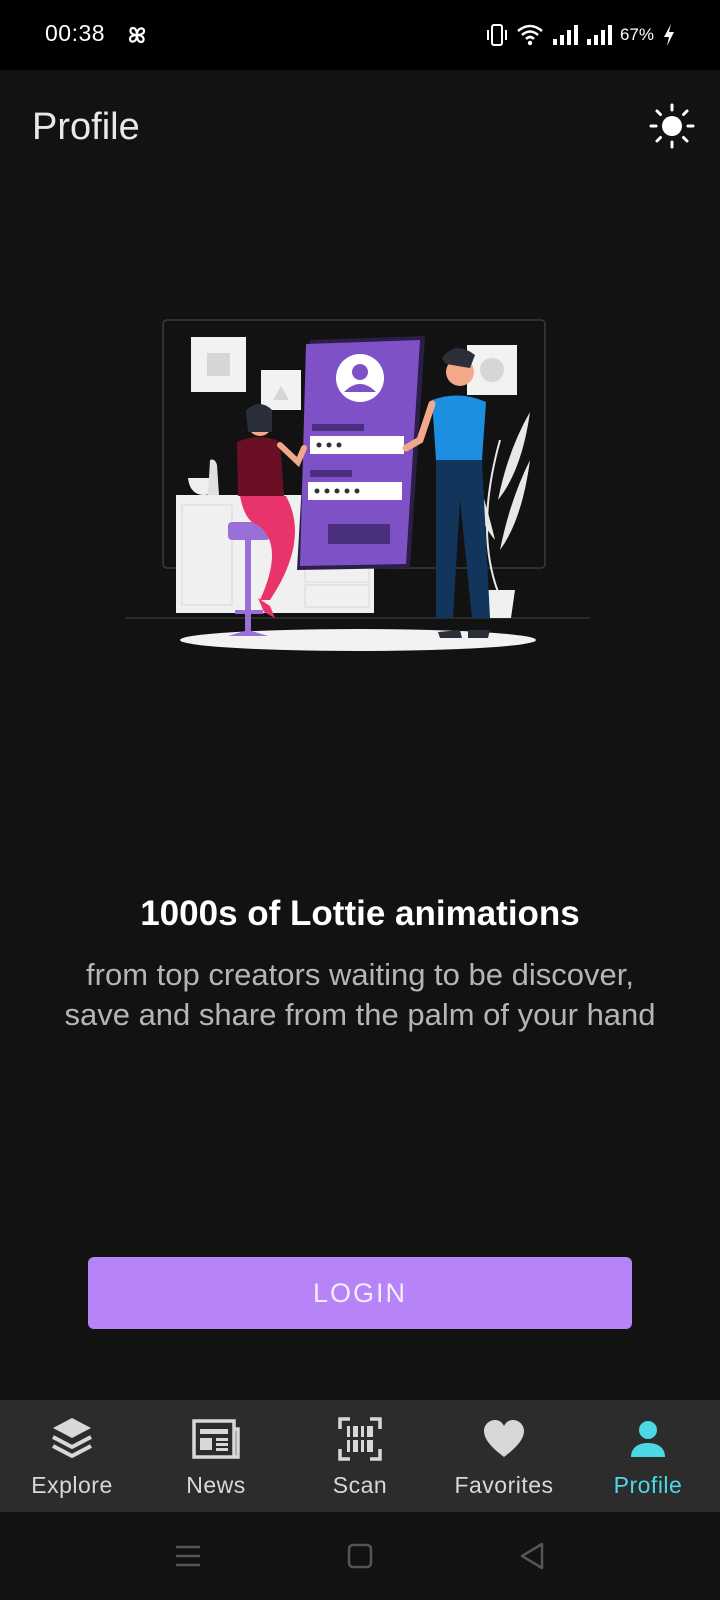 Image resolution: width=720 pixels, height=1600 pixels. I want to click on person-icon, so click(648, 1439).